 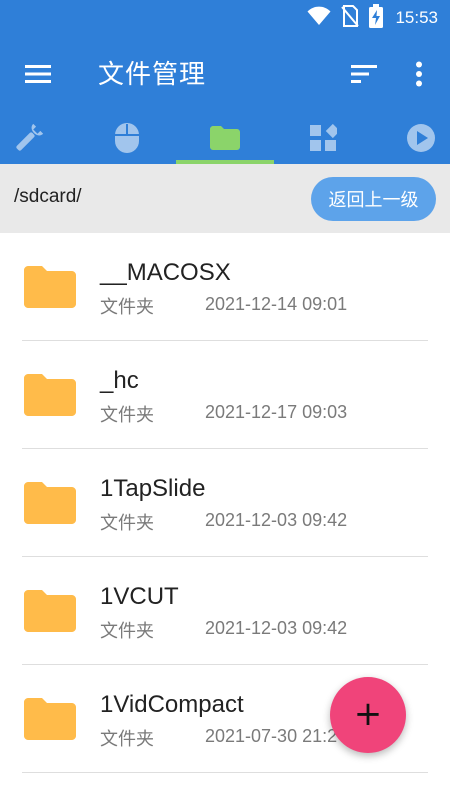 What do you see at coordinates (225, 18) in the screenshot?
I see `status-bar: 15:53` at bounding box center [225, 18].